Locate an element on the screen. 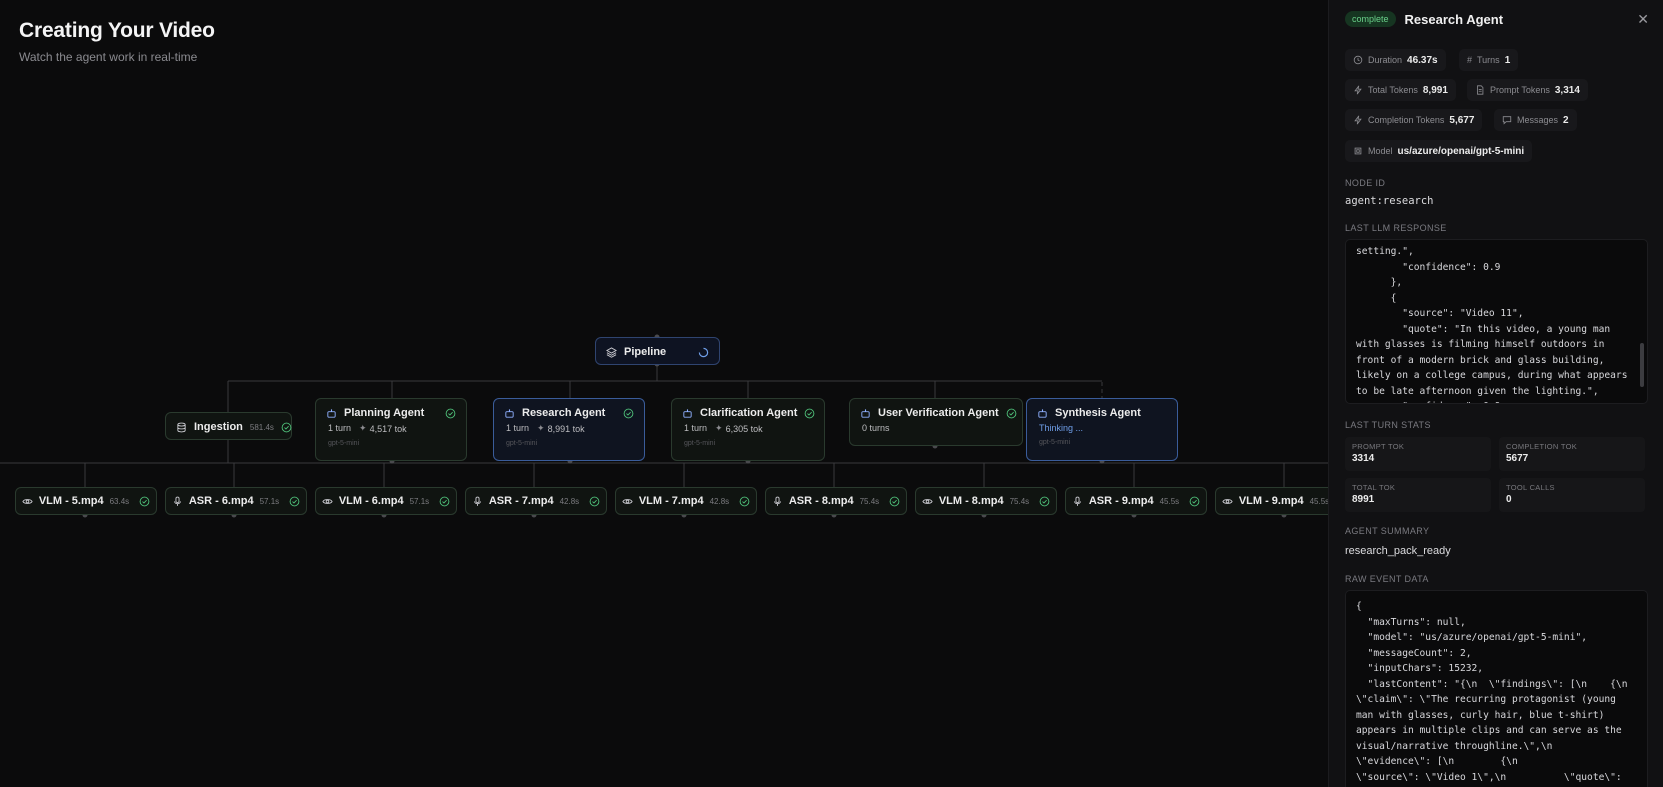 The width and height of the screenshot is (1663, 787). agent-label: User Verification Agent is located at coordinates (938, 413).